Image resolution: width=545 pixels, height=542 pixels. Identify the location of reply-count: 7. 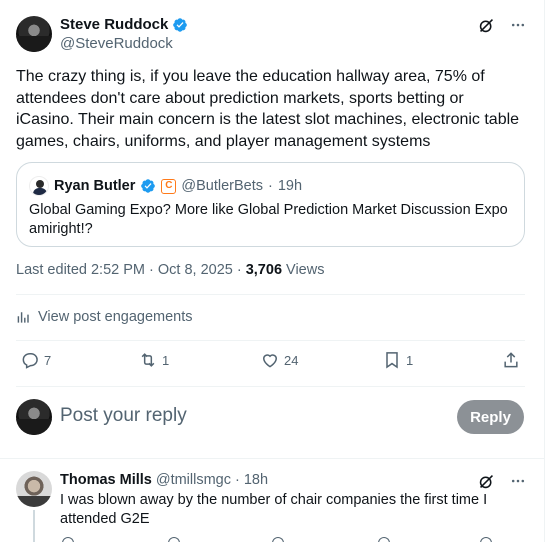
(48, 360).